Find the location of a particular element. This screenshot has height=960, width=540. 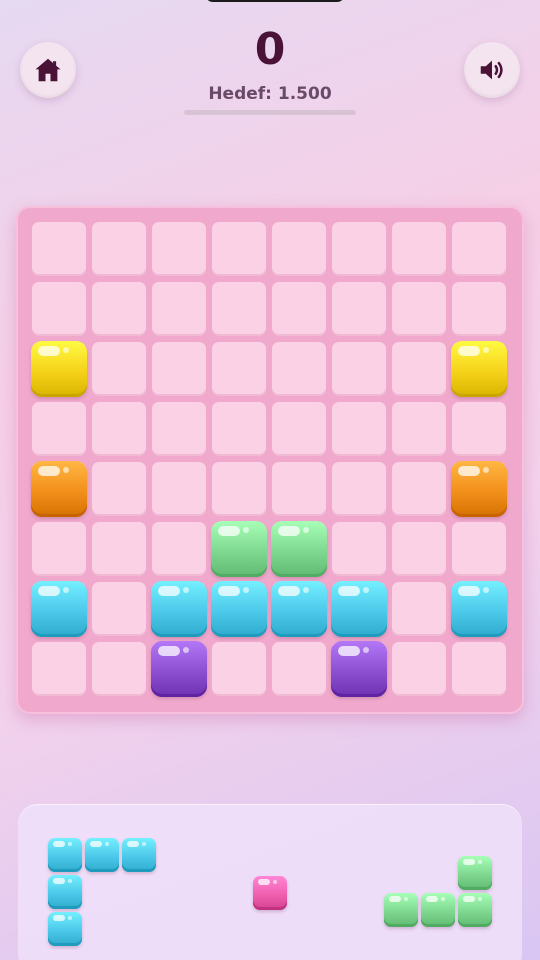

speaker-icon is located at coordinates (491, 70).